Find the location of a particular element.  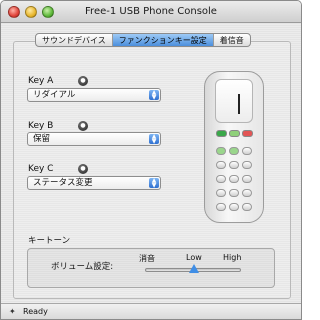

key-a-select: リダイアル ▲ ▼ is located at coordinates (94, 95).